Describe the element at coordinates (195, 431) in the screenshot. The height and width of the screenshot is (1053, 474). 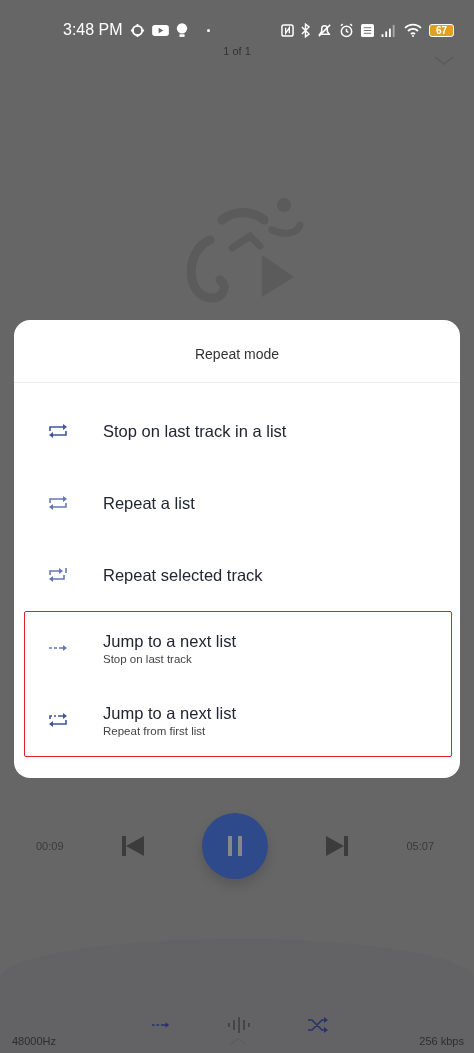
I see `option-label: Stop on last track in a list` at that location.